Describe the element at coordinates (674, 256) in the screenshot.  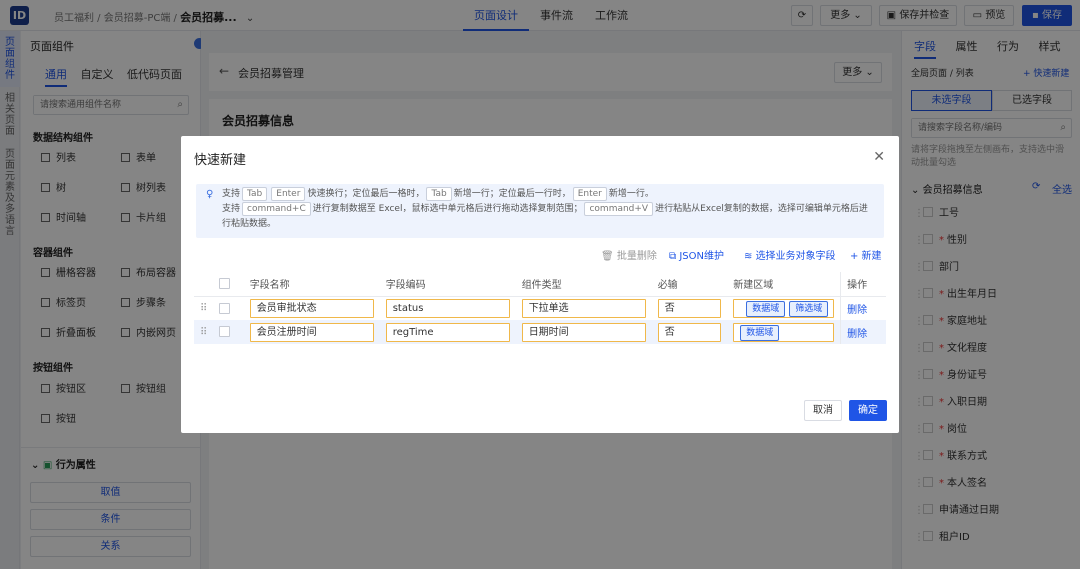
I see `json-icon: ⧉` at that location.